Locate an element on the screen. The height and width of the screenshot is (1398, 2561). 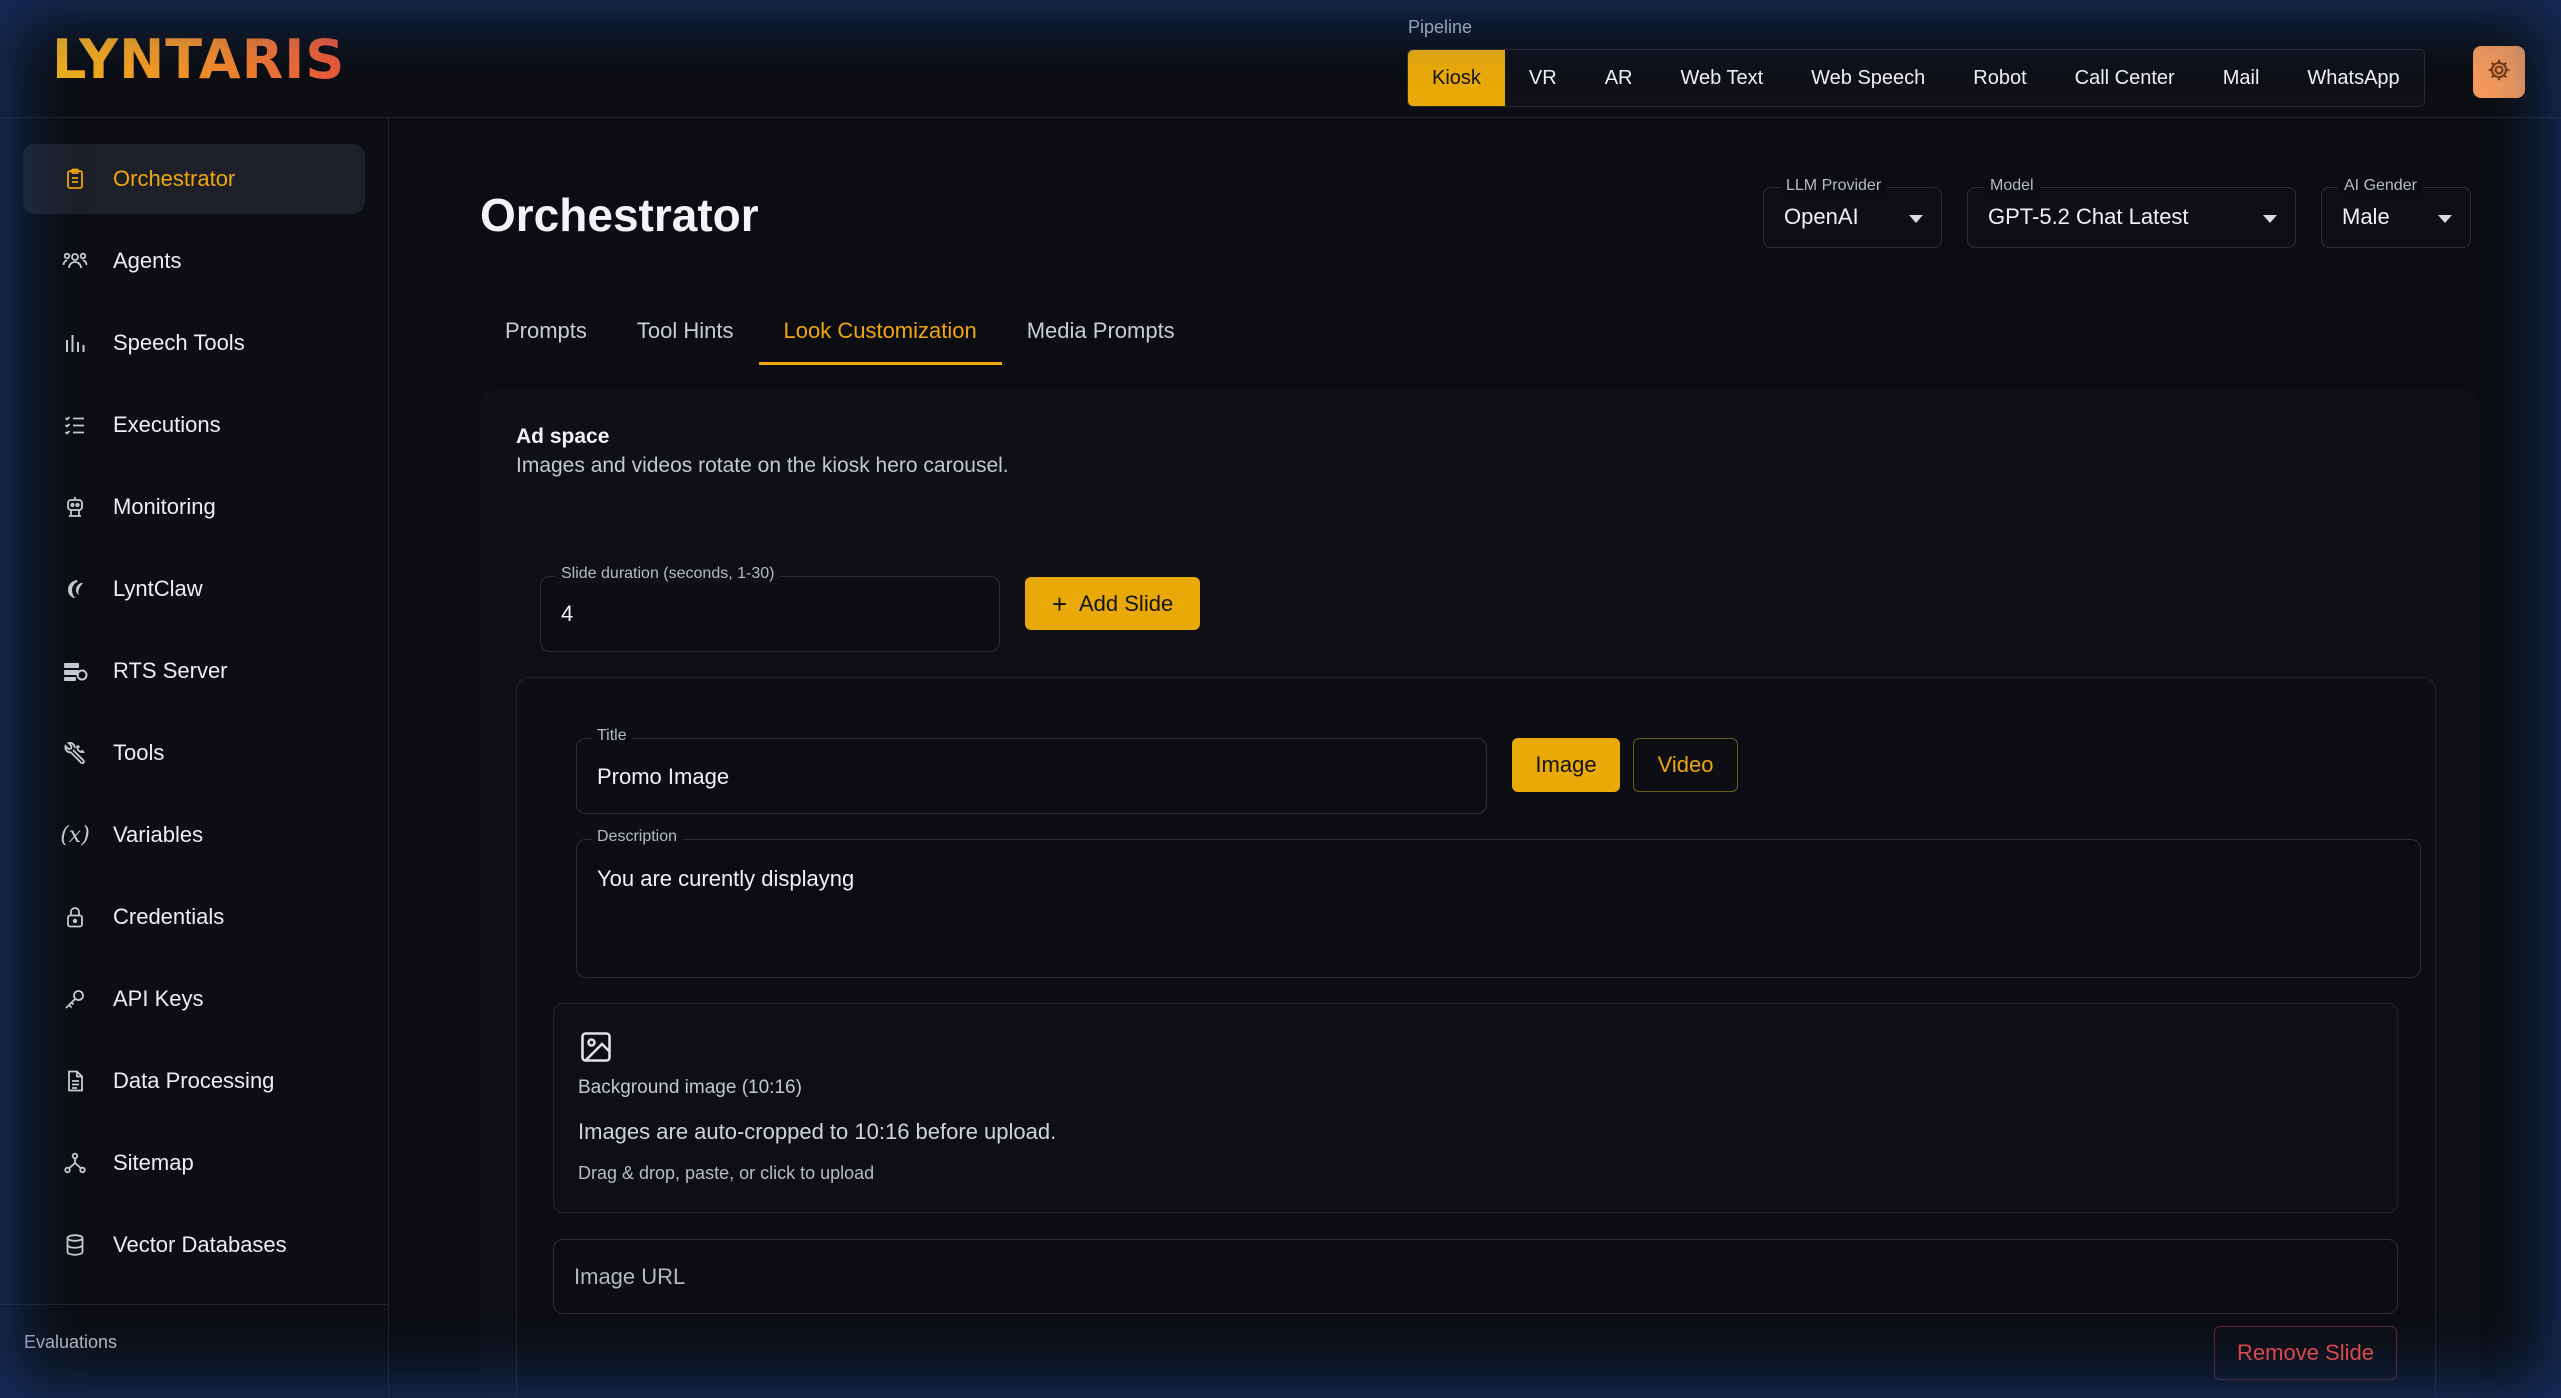
sidebar-item-data-processing: Data Processing is located at coordinates (194, 1081).